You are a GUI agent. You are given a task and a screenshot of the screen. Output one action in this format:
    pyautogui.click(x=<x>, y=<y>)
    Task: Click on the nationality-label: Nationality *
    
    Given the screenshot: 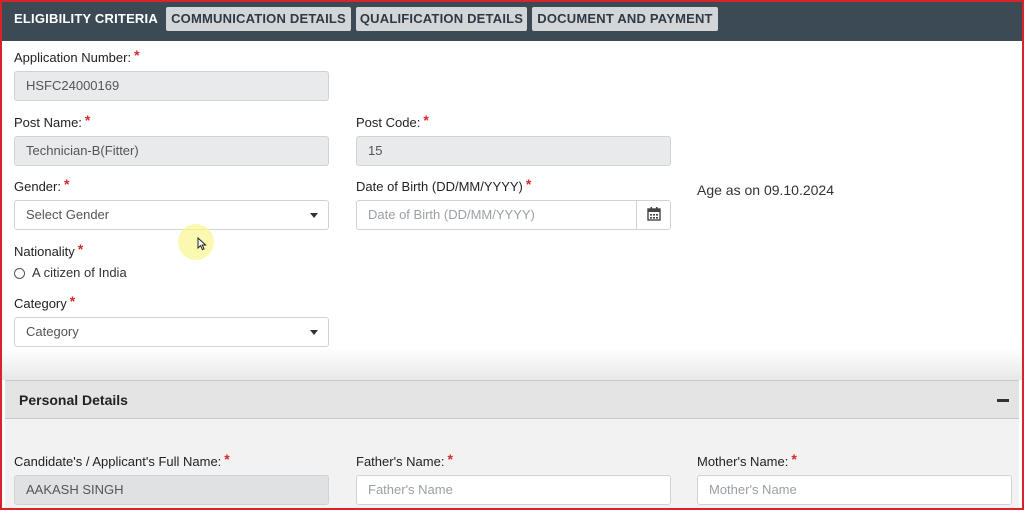 What is the action you would take?
    pyautogui.click(x=49, y=250)
    